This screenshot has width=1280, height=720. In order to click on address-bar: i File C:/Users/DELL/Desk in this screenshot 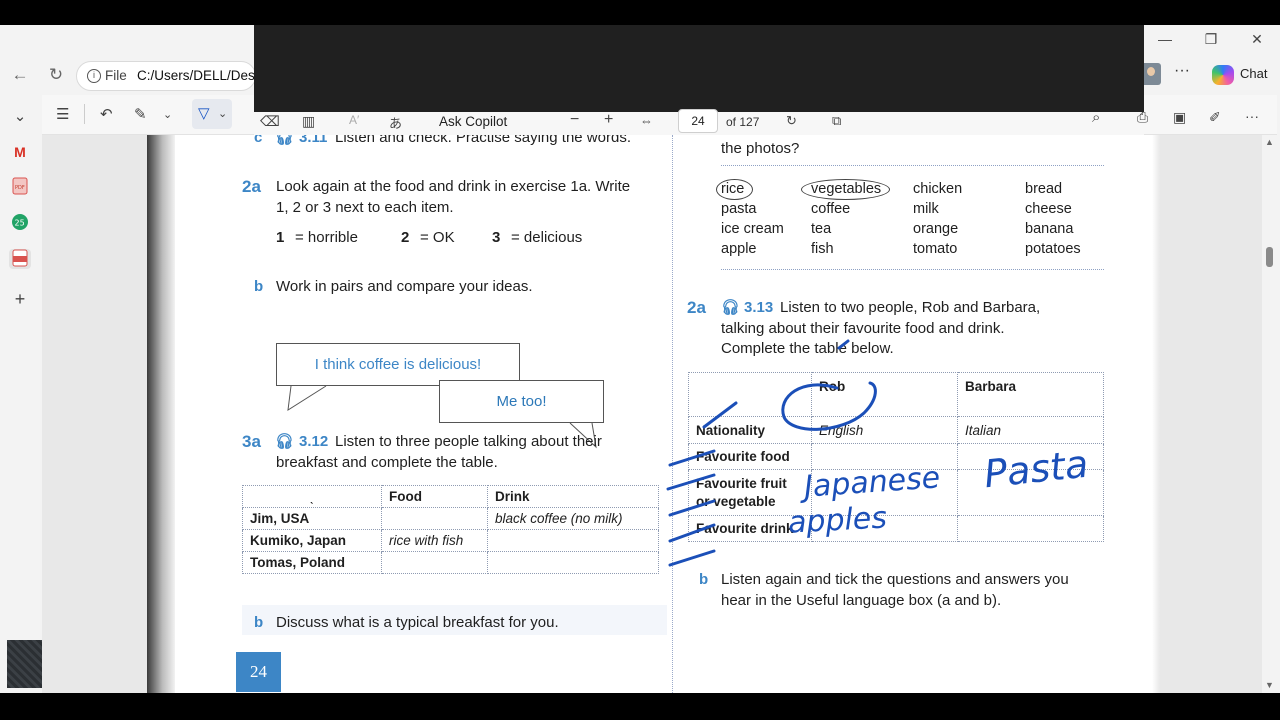, I will do `click(169, 76)`.